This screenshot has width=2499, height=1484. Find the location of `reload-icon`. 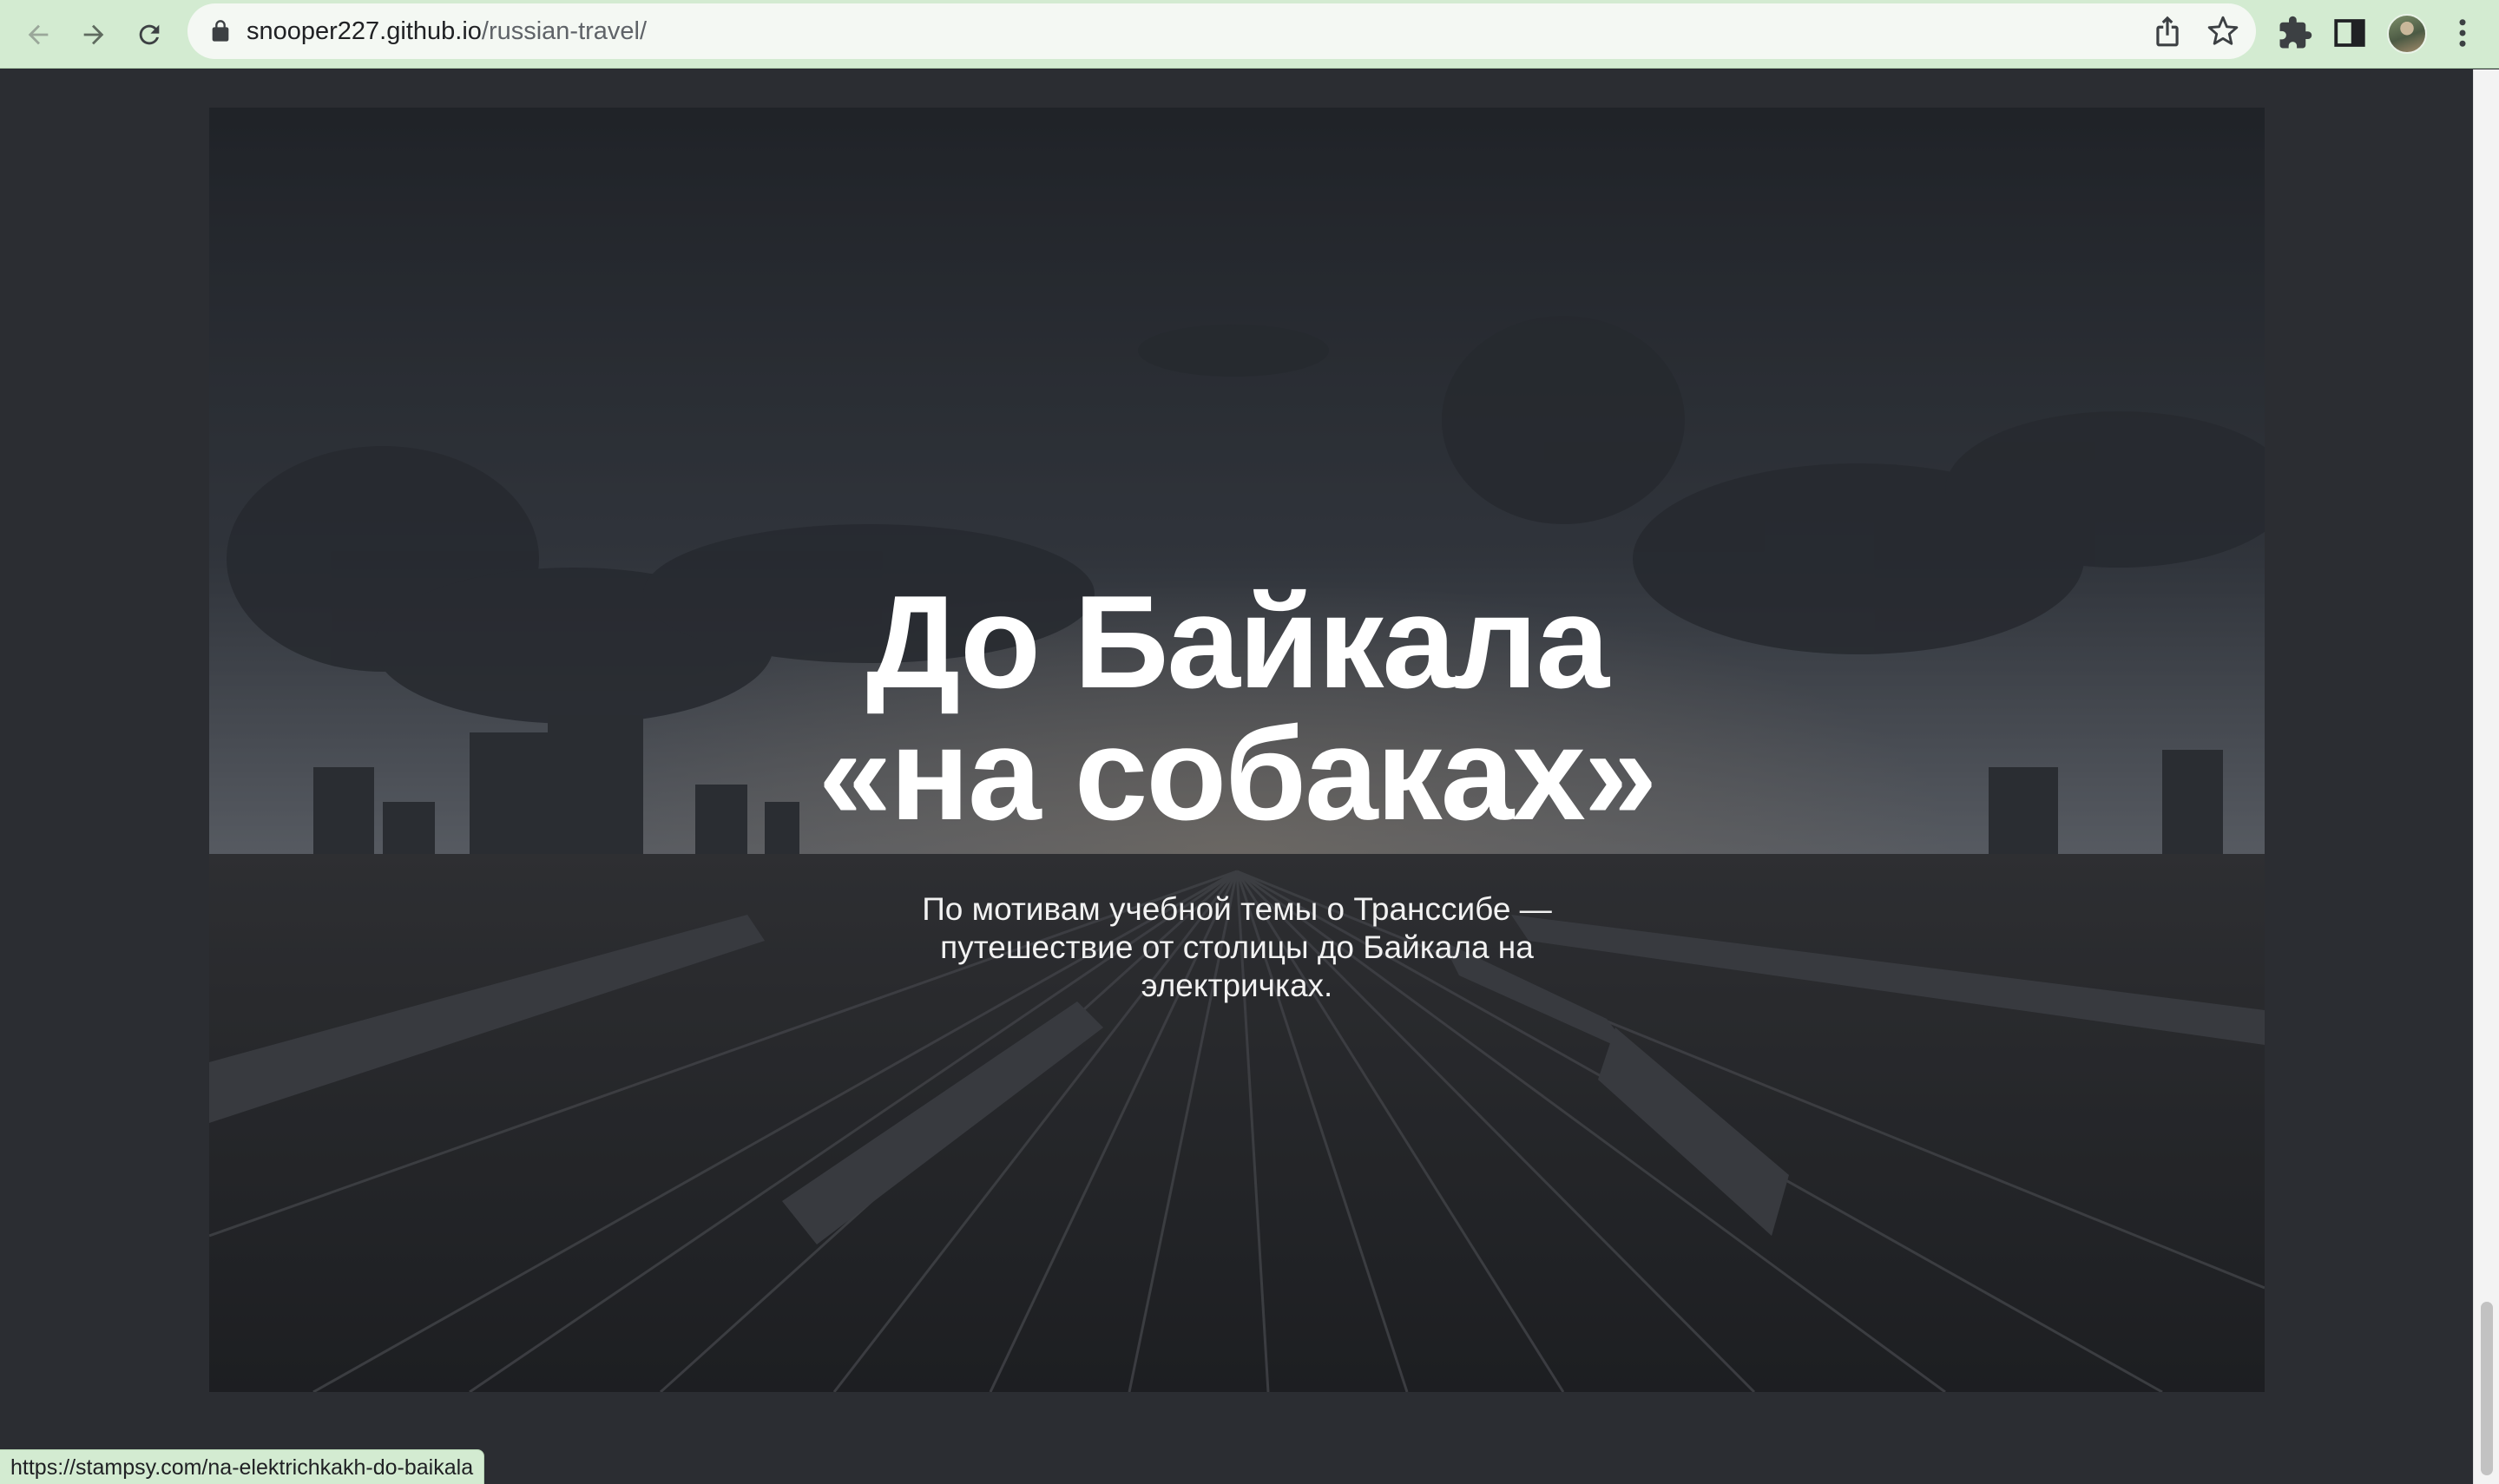

reload-icon is located at coordinates (149, 34).